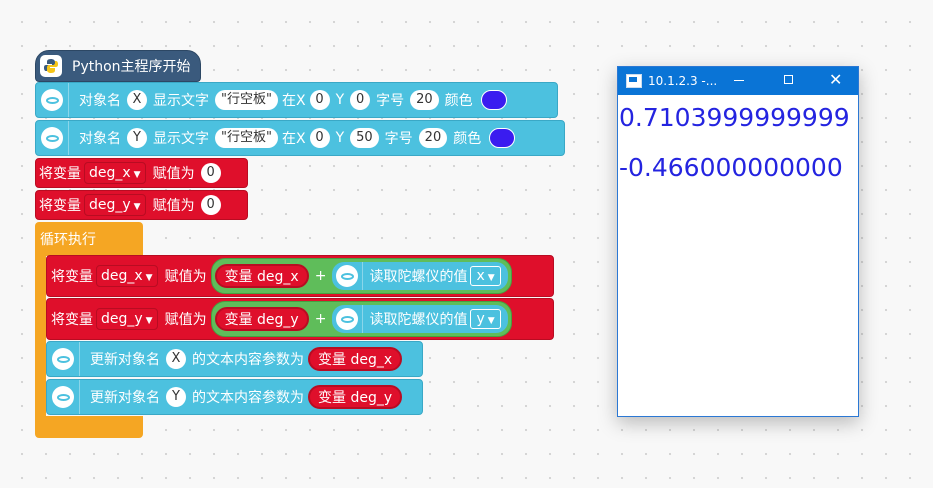 This screenshot has height=488, width=933. What do you see at coordinates (360, 100) in the screenshot?
I see `y-field: 0` at bounding box center [360, 100].